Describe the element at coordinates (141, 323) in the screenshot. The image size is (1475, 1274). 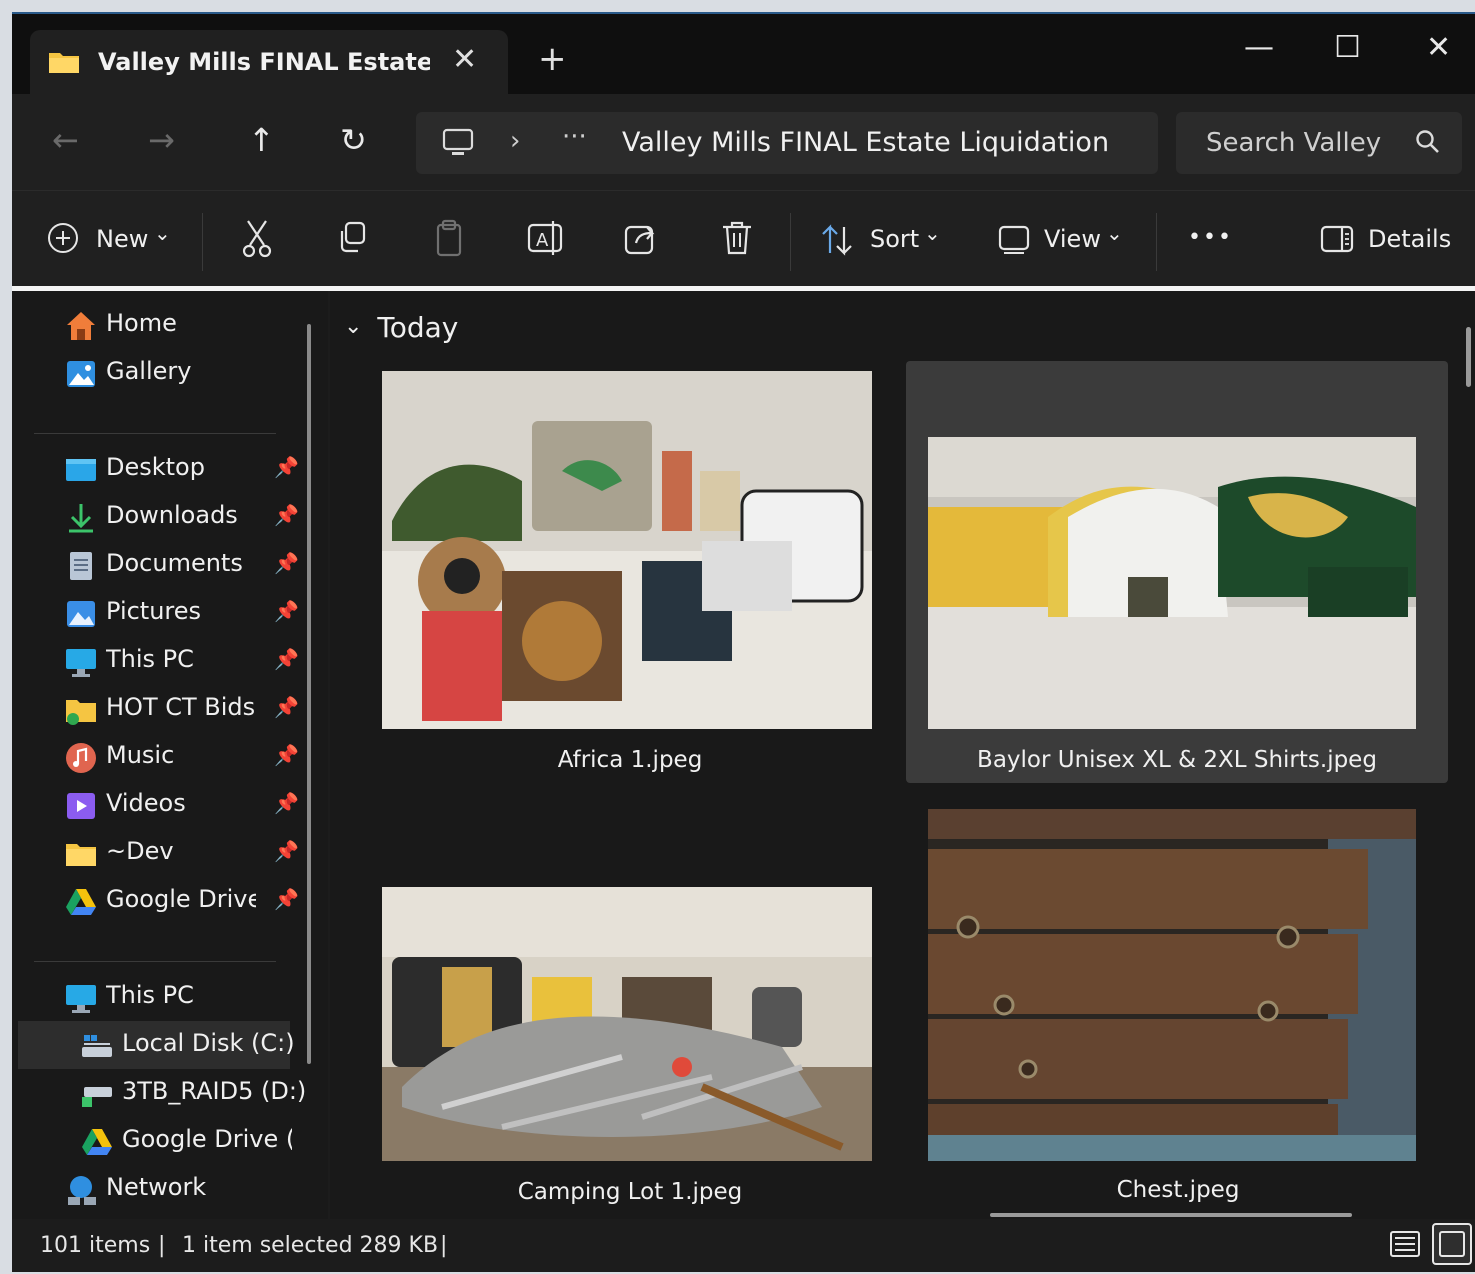
I see `sidebar-item-label: Home` at that location.